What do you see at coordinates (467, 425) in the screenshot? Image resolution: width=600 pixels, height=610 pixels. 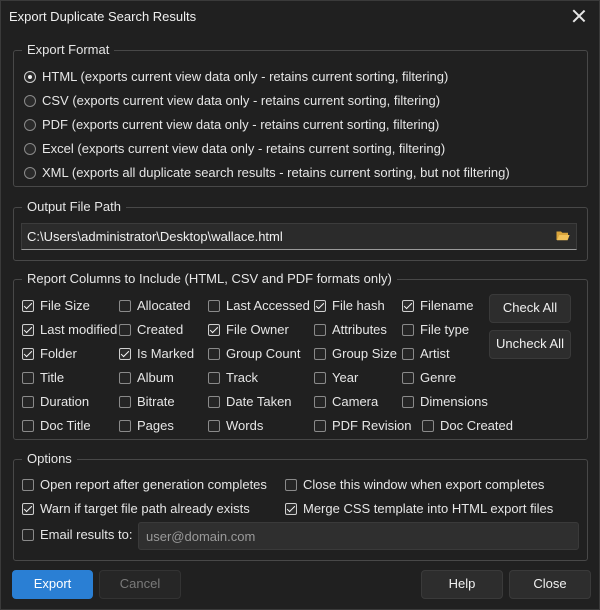 I see `column-checkbox-doc-created: Doc Created` at bounding box center [467, 425].